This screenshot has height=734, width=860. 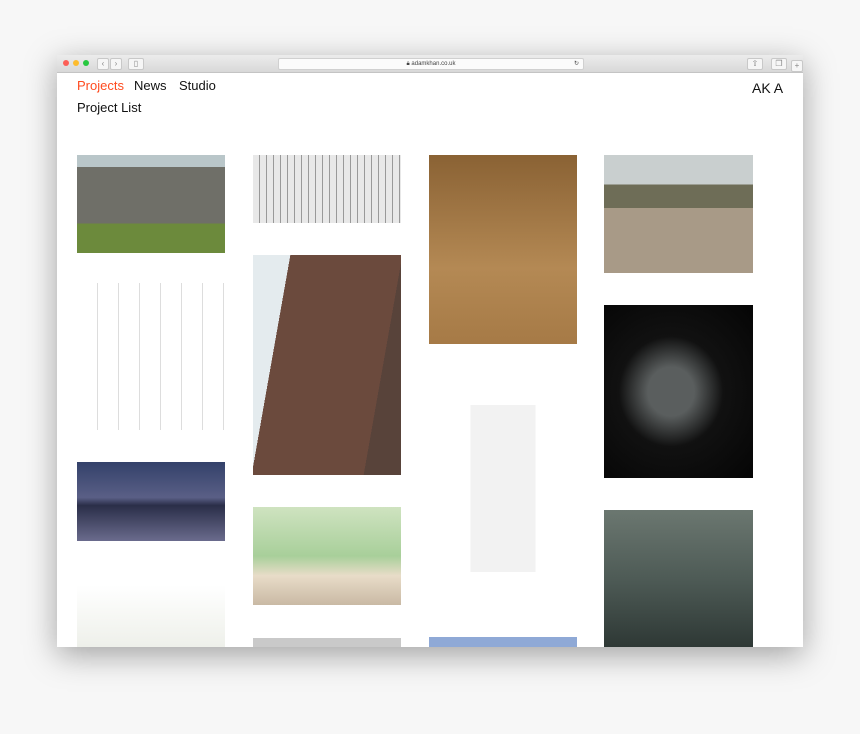 I want to click on share-button: ⇧, so click(x=755, y=64).